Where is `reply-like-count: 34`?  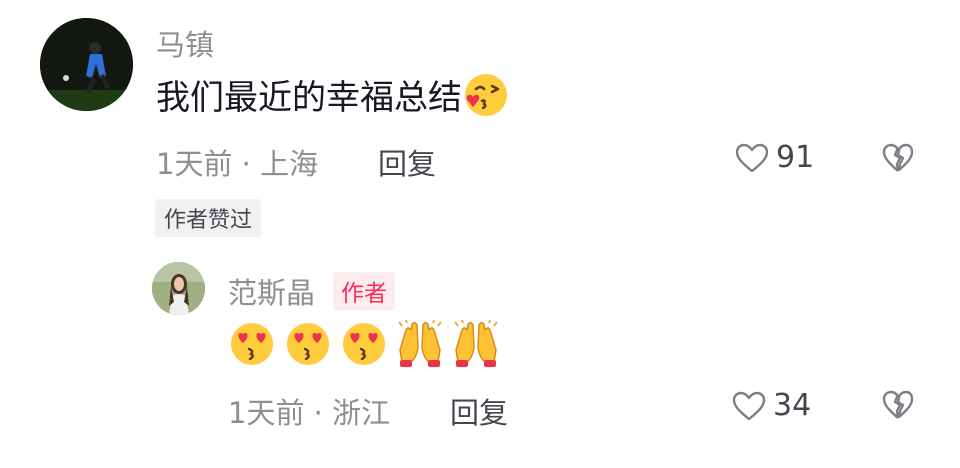
reply-like-count: 34 is located at coordinates (792, 405).